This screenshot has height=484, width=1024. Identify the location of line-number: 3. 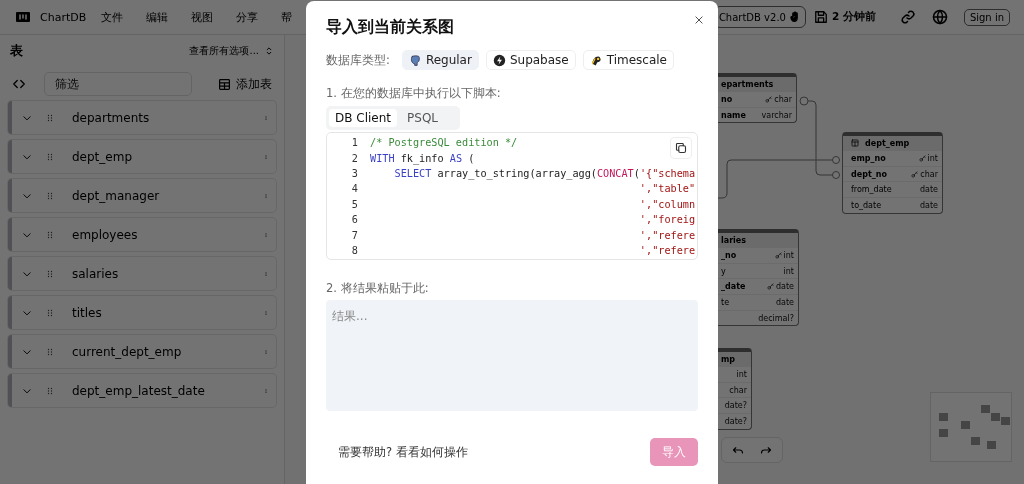
(354, 173).